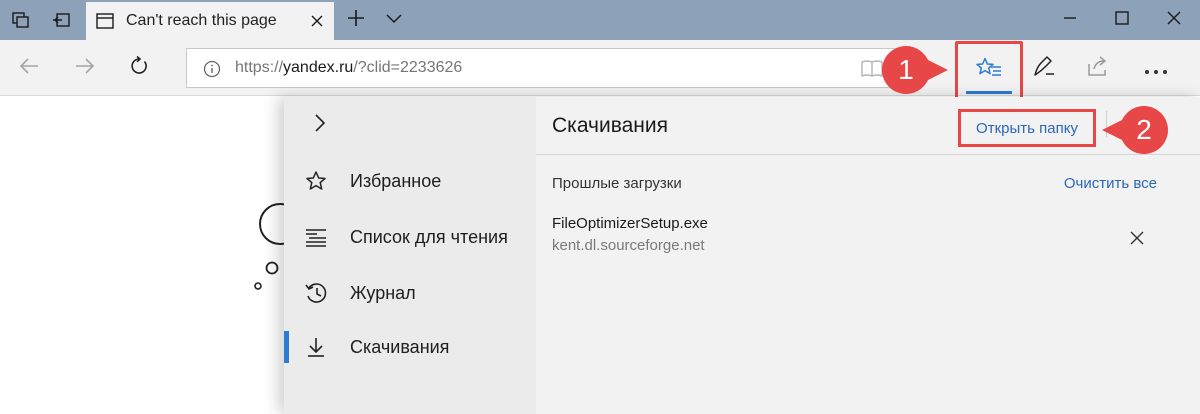 The width and height of the screenshot is (1200, 414). I want to click on url-text: https://yandex.ru/?clid=2233626, so click(348, 68).